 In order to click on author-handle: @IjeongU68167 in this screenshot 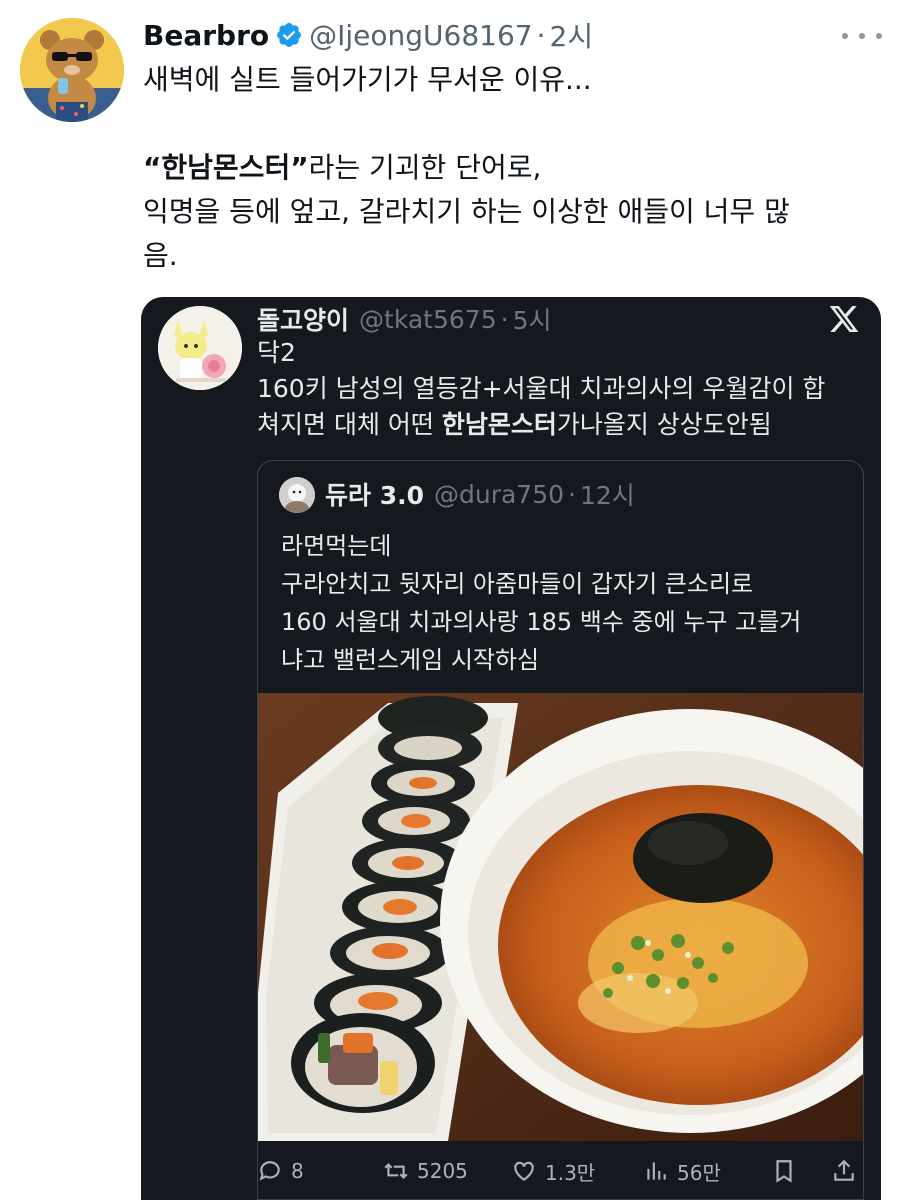, I will do `click(420, 35)`.